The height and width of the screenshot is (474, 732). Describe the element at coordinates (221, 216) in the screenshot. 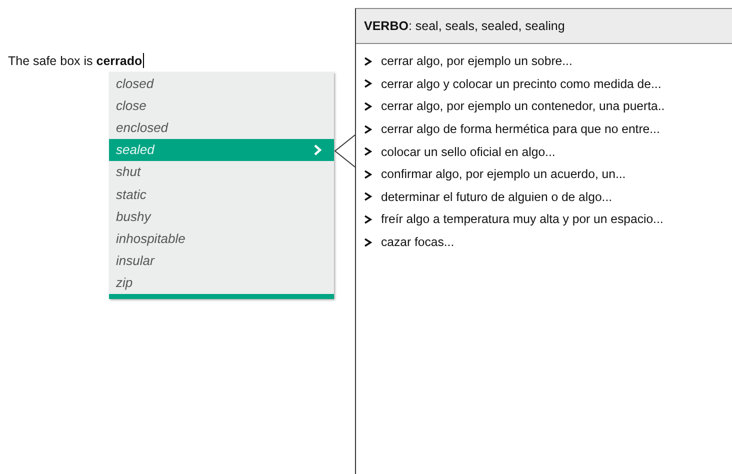

I see `suggestion-item: bushy` at that location.